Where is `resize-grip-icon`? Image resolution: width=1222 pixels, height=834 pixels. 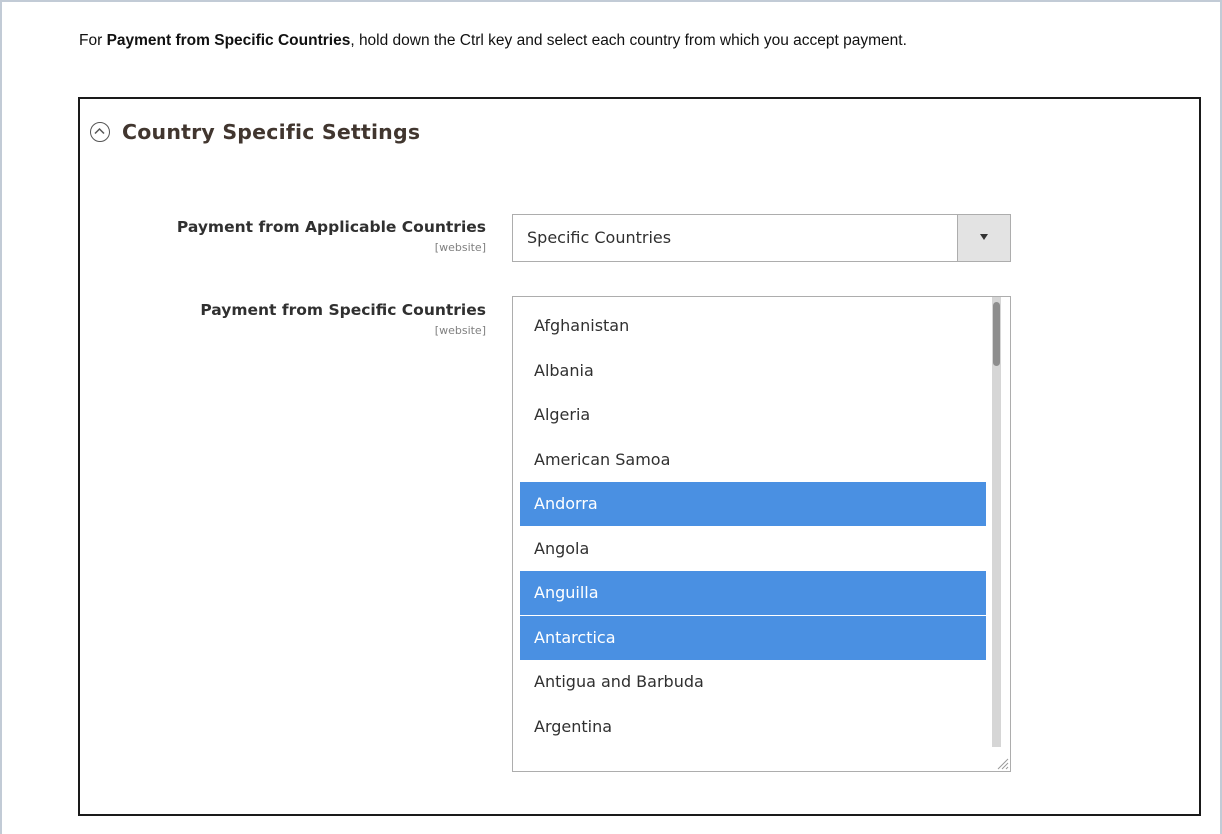
resize-grip-icon is located at coordinates (1002, 763).